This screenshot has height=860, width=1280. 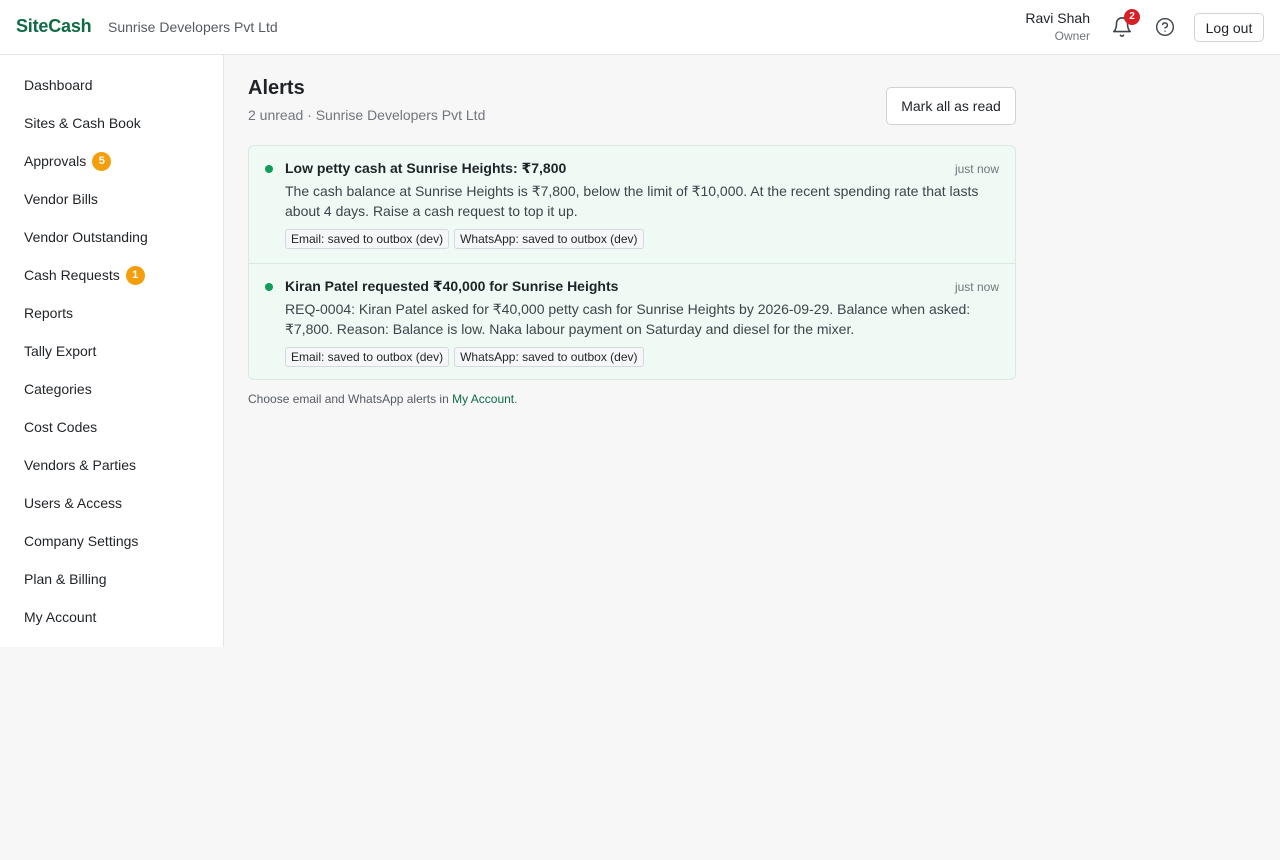 What do you see at coordinates (135, 275) in the screenshot?
I see `cash-requests-count-badge: 1` at bounding box center [135, 275].